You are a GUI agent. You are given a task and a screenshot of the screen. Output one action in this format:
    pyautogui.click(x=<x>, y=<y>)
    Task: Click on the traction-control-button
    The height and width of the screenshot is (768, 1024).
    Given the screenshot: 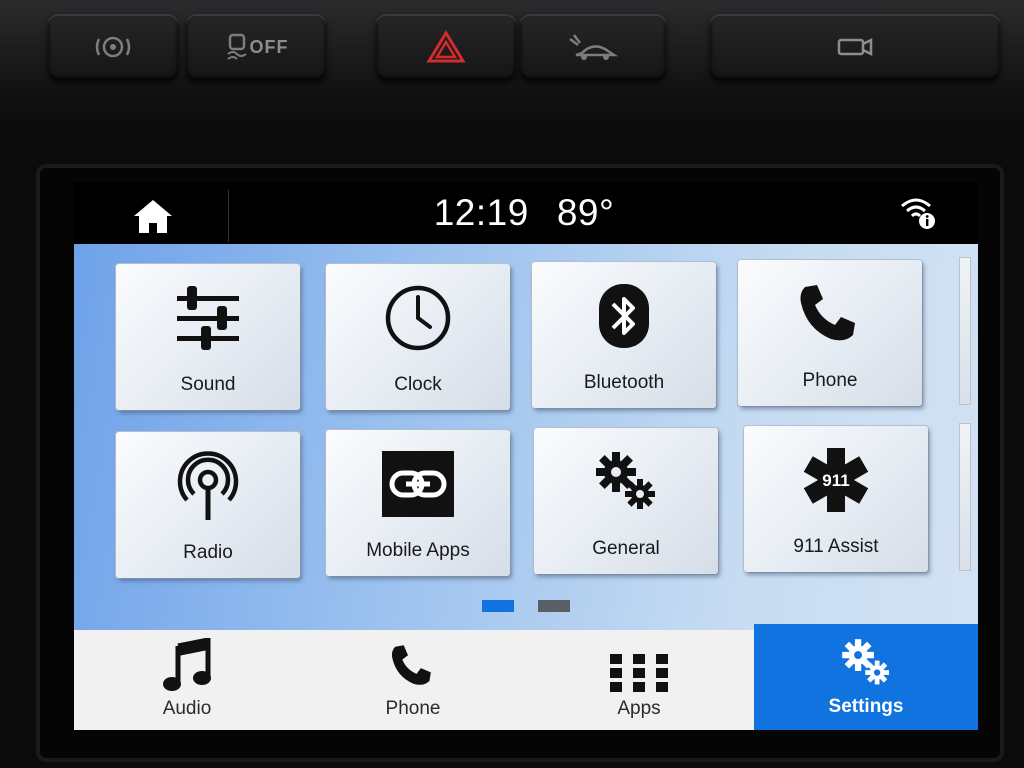 What is the action you would take?
    pyautogui.click(x=113, y=47)
    